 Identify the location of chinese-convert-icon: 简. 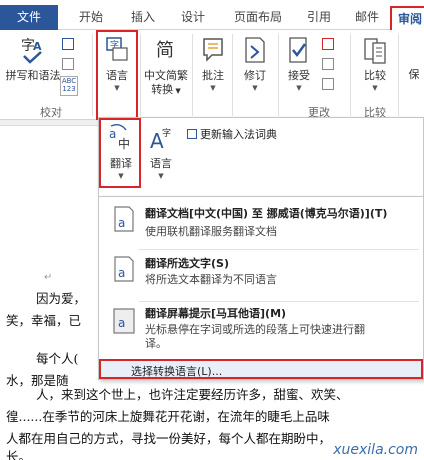
(165, 50).